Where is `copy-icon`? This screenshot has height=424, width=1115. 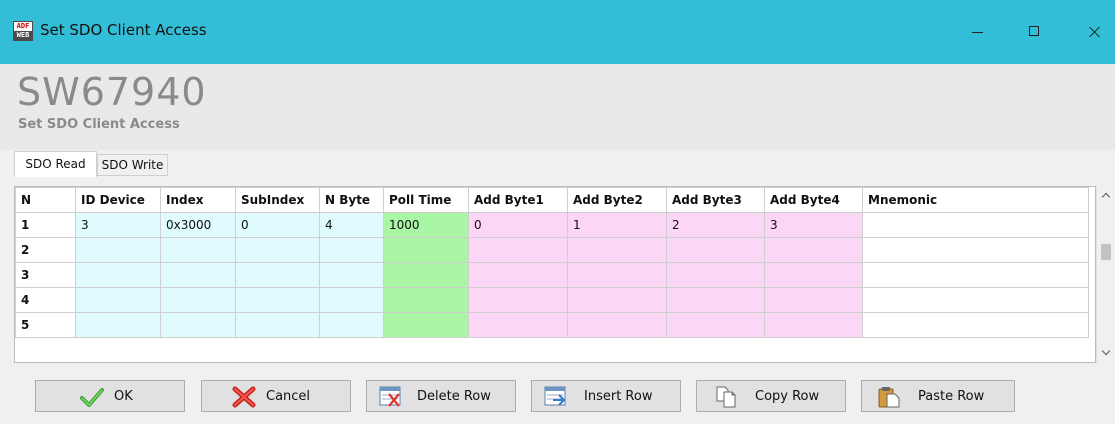 copy-icon is located at coordinates (726, 397).